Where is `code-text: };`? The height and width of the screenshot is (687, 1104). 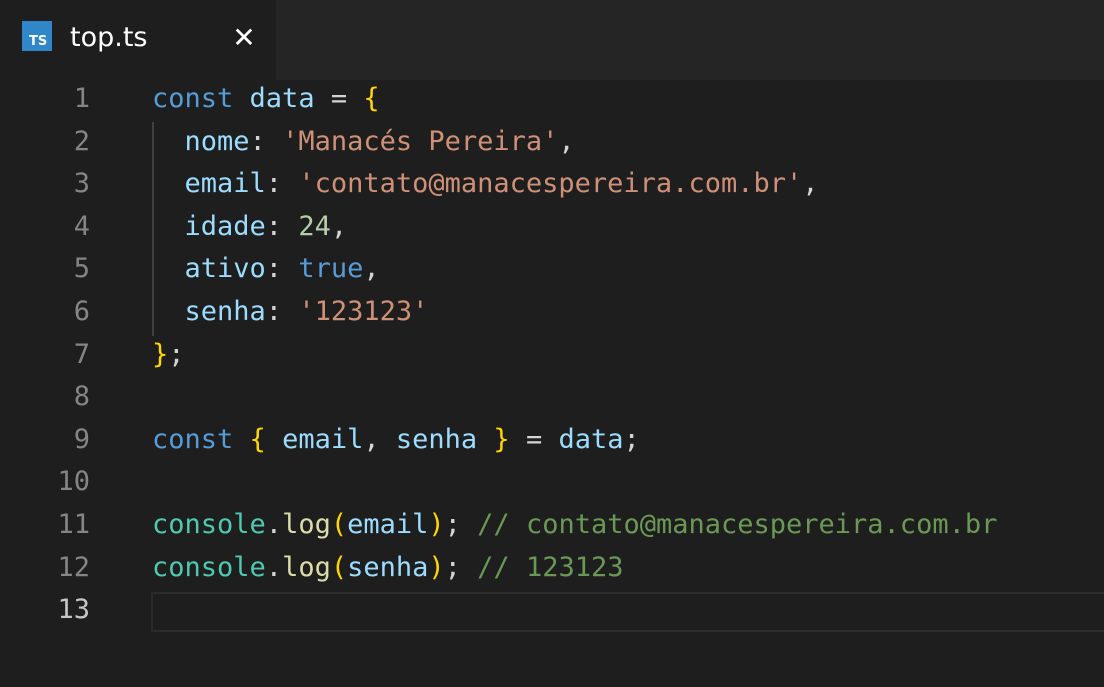 code-text: }; is located at coordinates (168, 354).